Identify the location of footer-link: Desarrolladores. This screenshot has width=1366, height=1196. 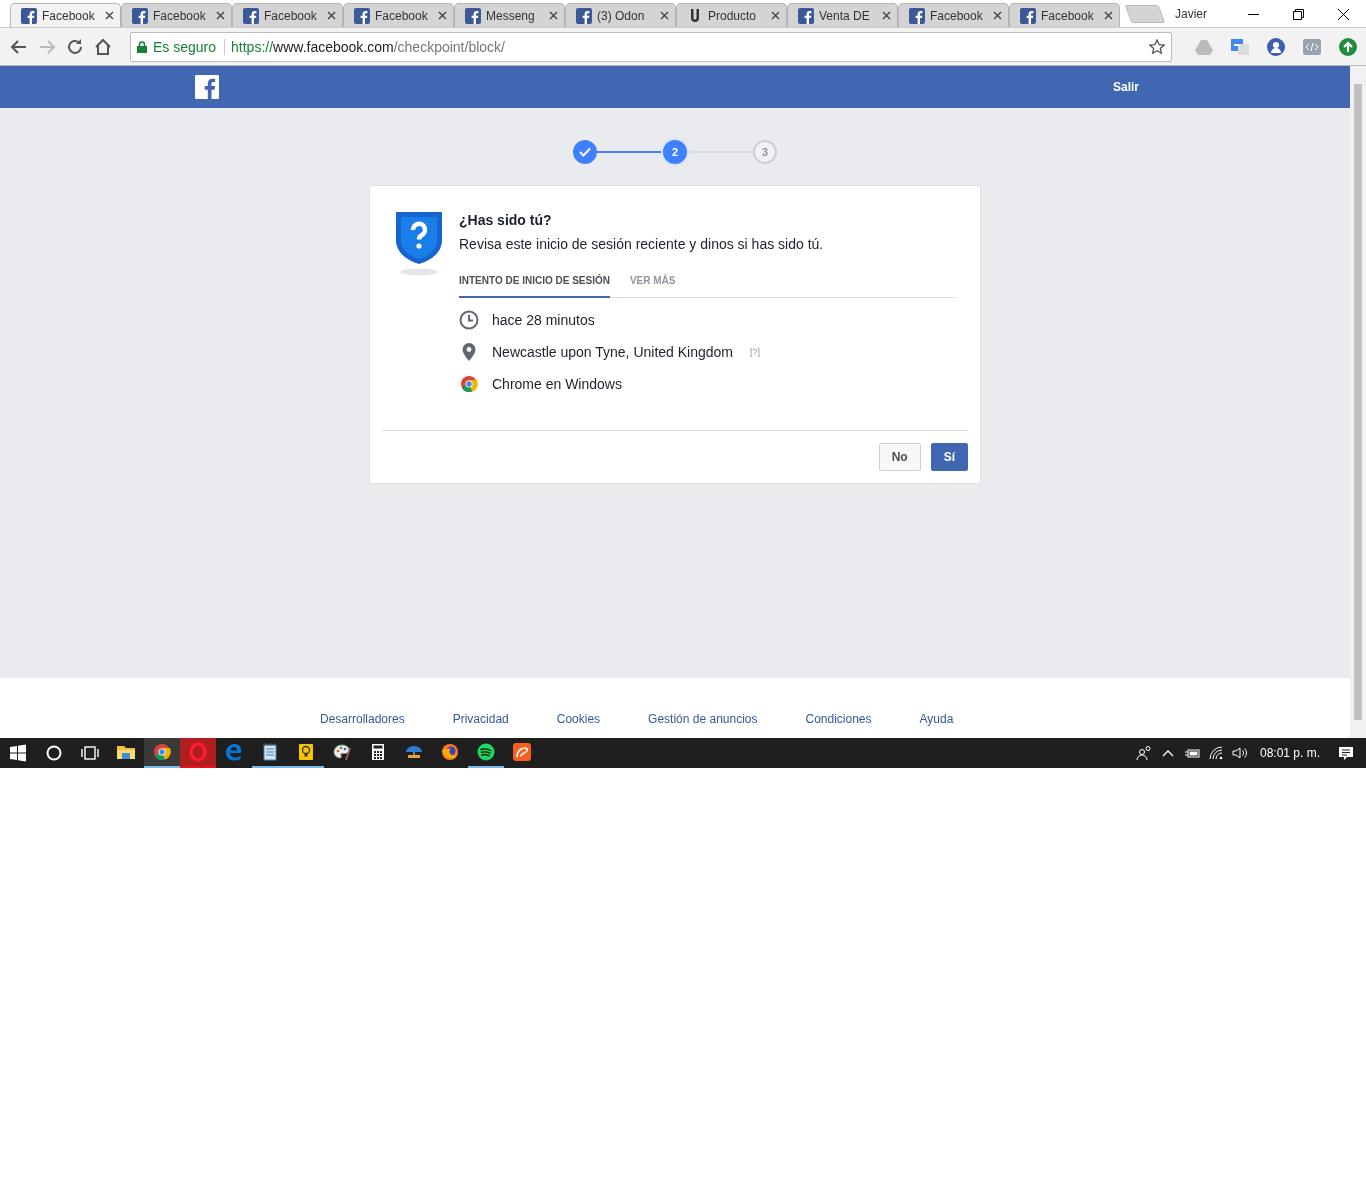
(362, 725).